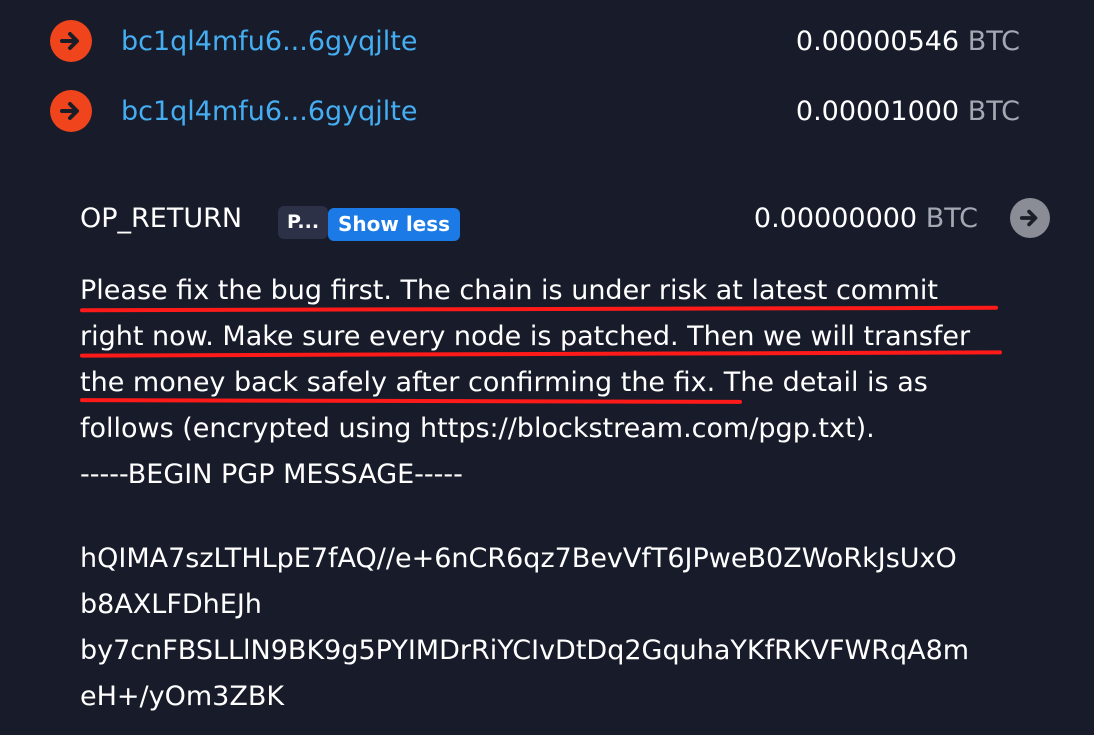 The image size is (1094, 735). Describe the element at coordinates (171, 604) in the screenshot. I see `pgp-line: b8AXLFDhEJh` at that location.